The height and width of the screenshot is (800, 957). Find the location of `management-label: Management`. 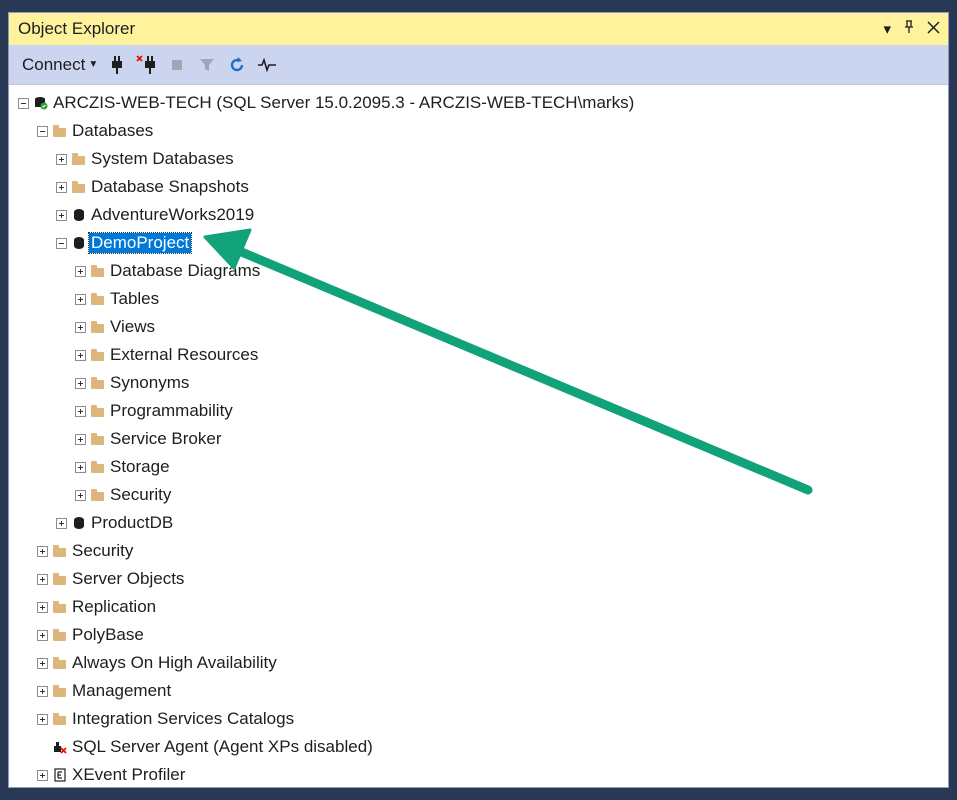

management-label: Management is located at coordinates (122, 690).